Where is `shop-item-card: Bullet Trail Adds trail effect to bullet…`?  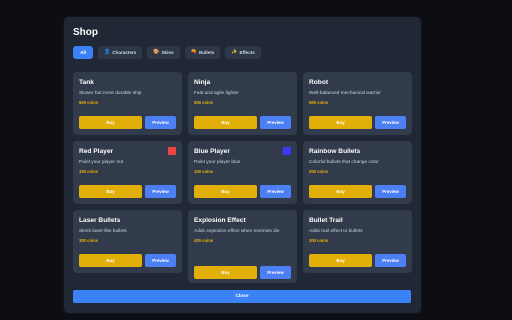
shop-item-card: Bullet Trail Adds trail effect to bullet… is located at coordinates (357, 241).